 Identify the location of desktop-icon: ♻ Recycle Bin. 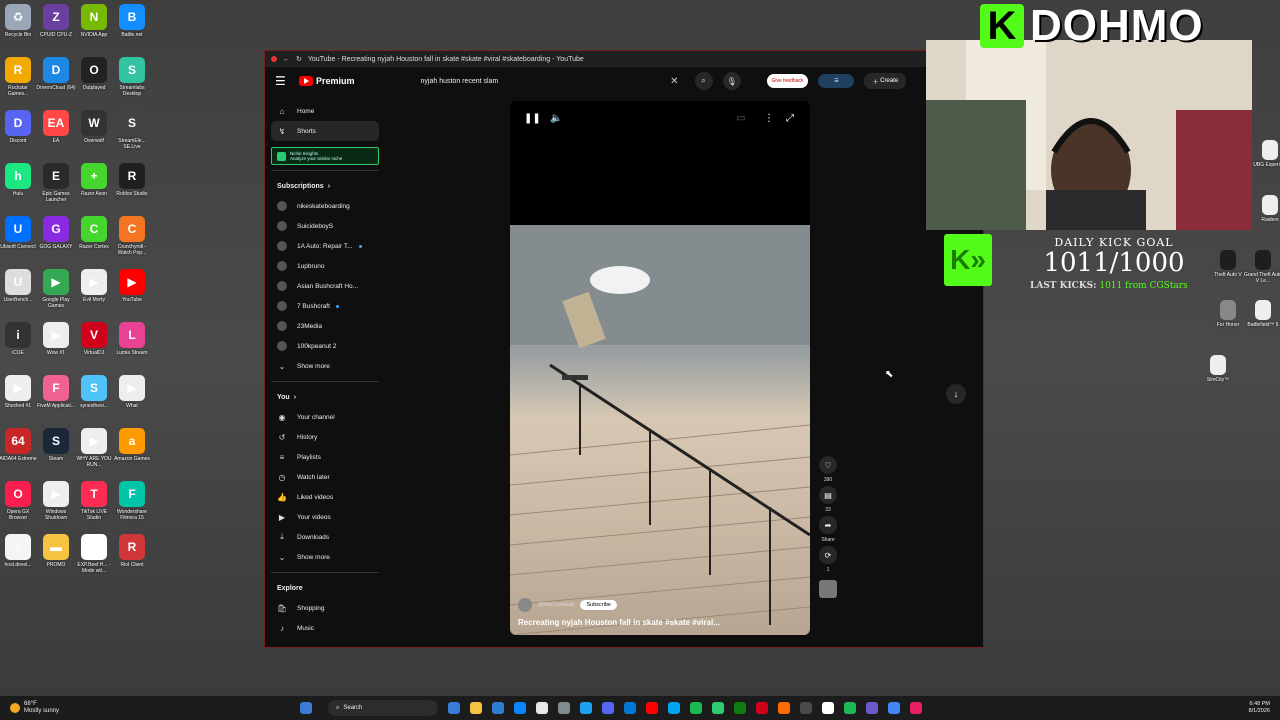
(18, 21).